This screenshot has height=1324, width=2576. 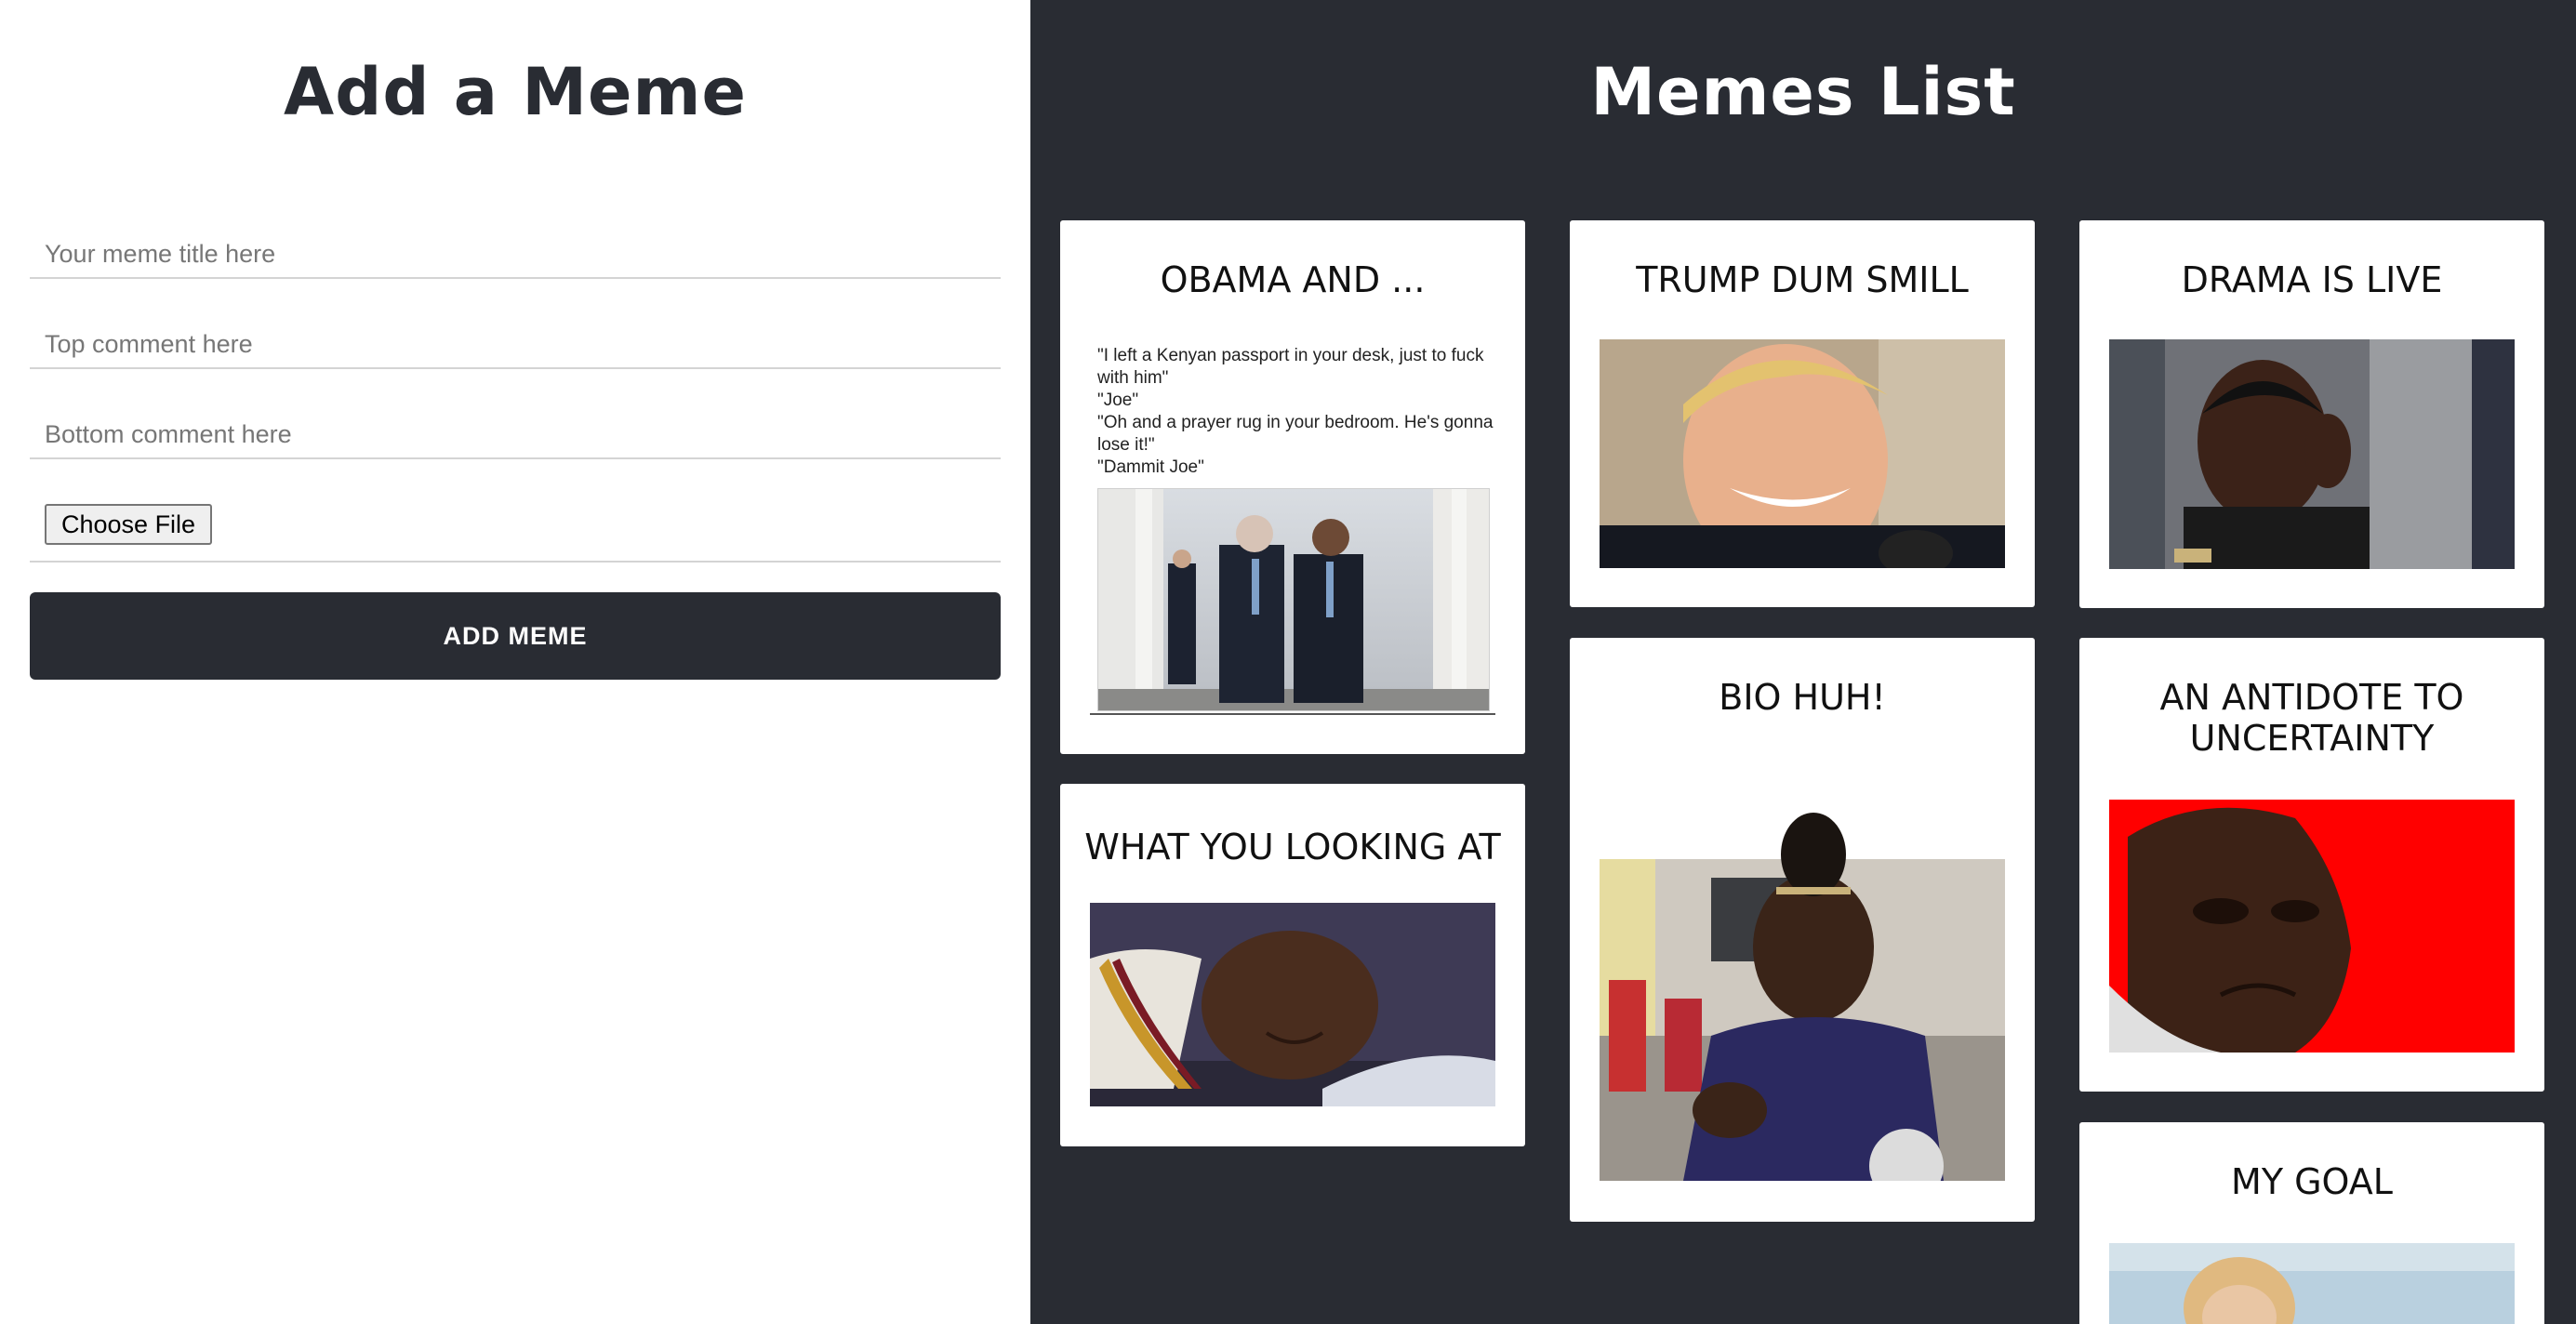 I want to click on top-comment-field, so click(x=515, y=338).